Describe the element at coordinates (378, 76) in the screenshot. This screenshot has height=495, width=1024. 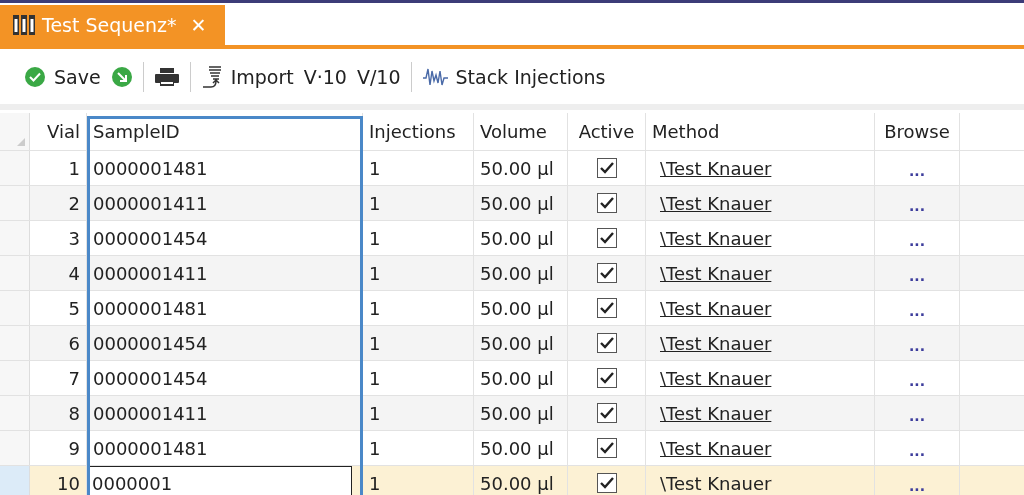
I see `v-slash-button: V/10` at that location.